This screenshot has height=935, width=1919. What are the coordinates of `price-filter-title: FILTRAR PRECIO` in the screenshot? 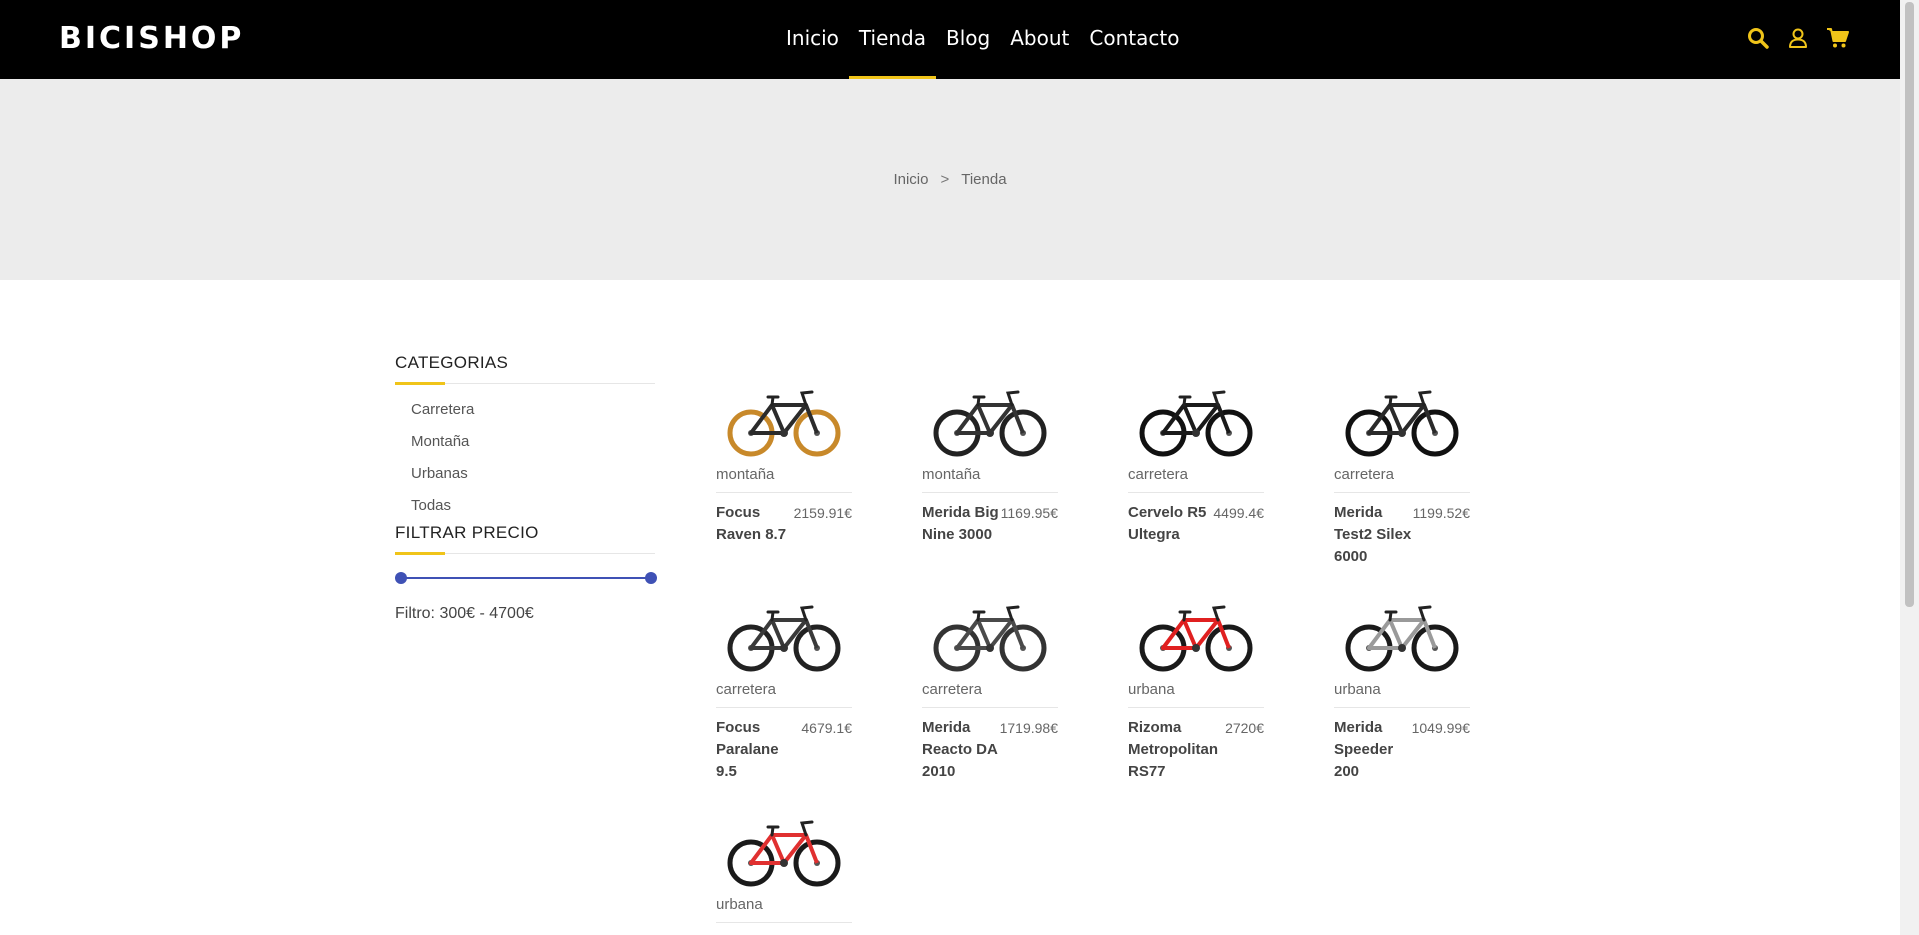 It's located at (467, 532).